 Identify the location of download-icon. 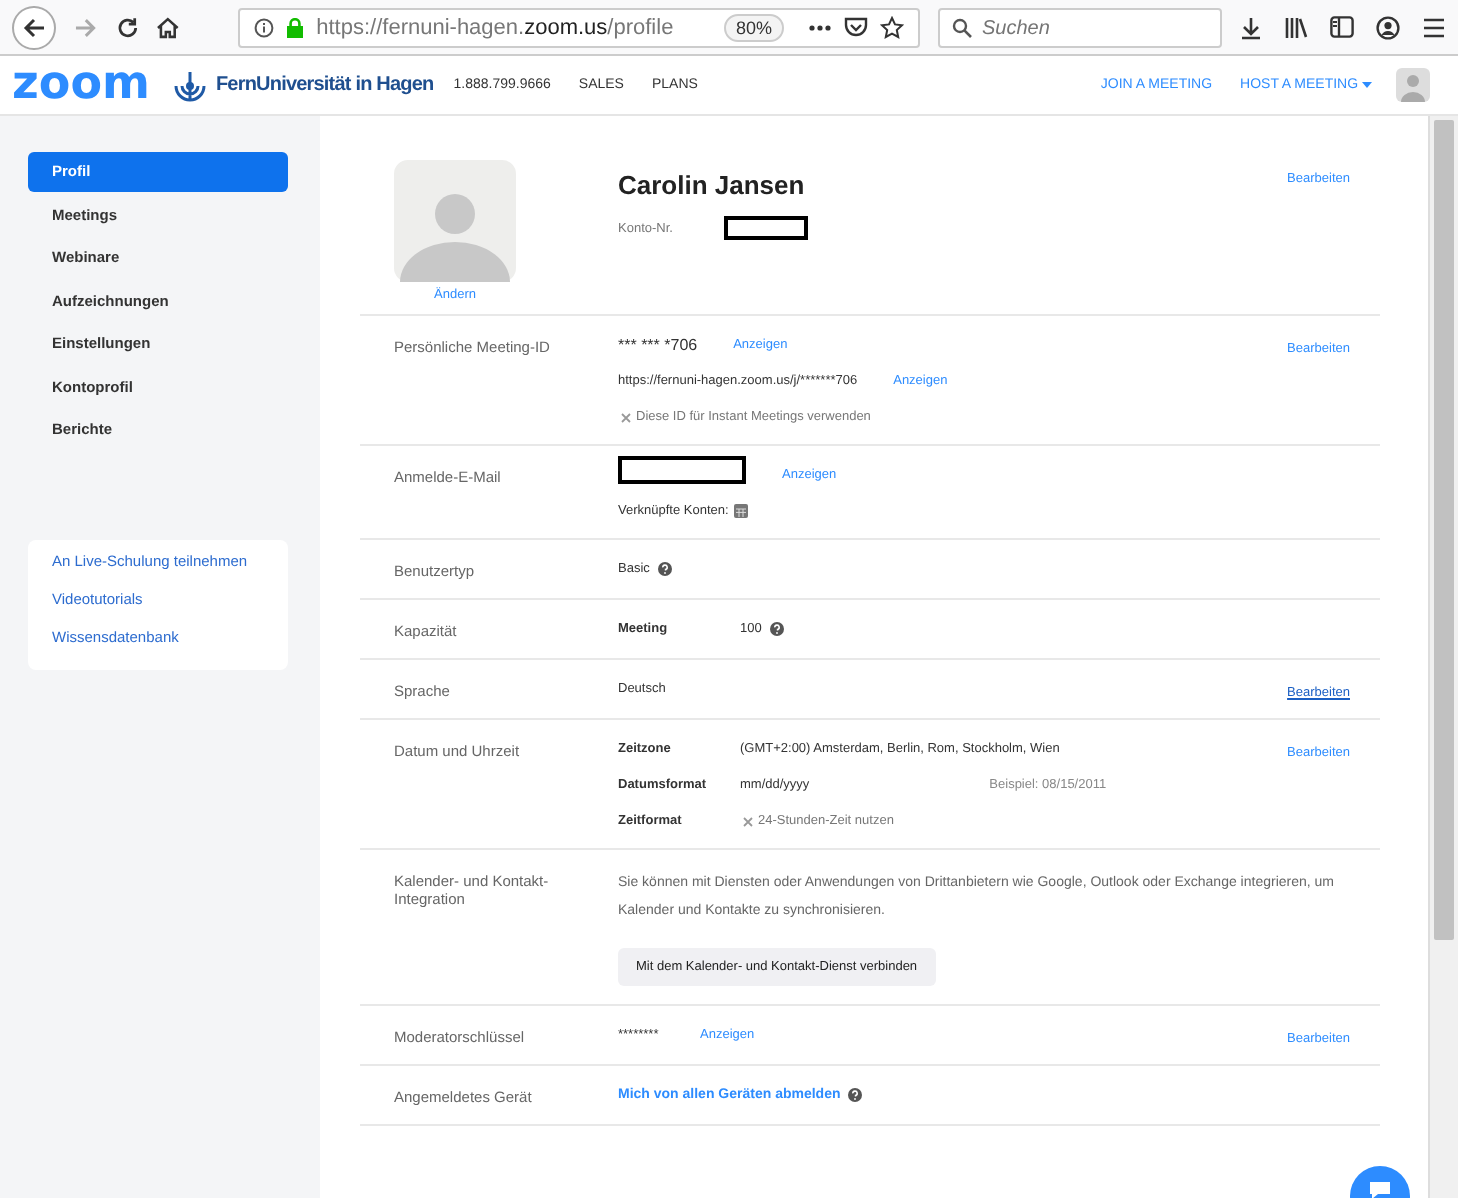
(1251, 27).